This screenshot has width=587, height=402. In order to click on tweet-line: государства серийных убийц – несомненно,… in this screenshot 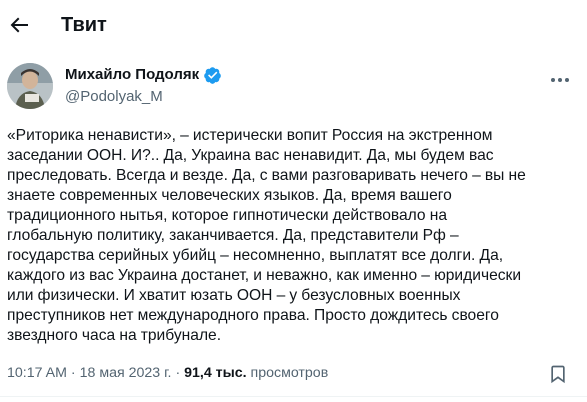, I will do `click(255, 255)`.